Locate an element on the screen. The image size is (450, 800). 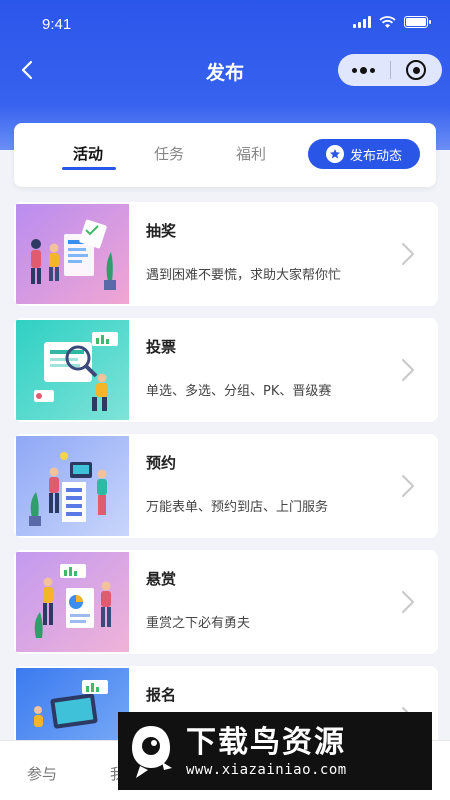
watermark-banner: 下载鸟资源 www.xiazainiao.com is located at coordinates (275, 751).